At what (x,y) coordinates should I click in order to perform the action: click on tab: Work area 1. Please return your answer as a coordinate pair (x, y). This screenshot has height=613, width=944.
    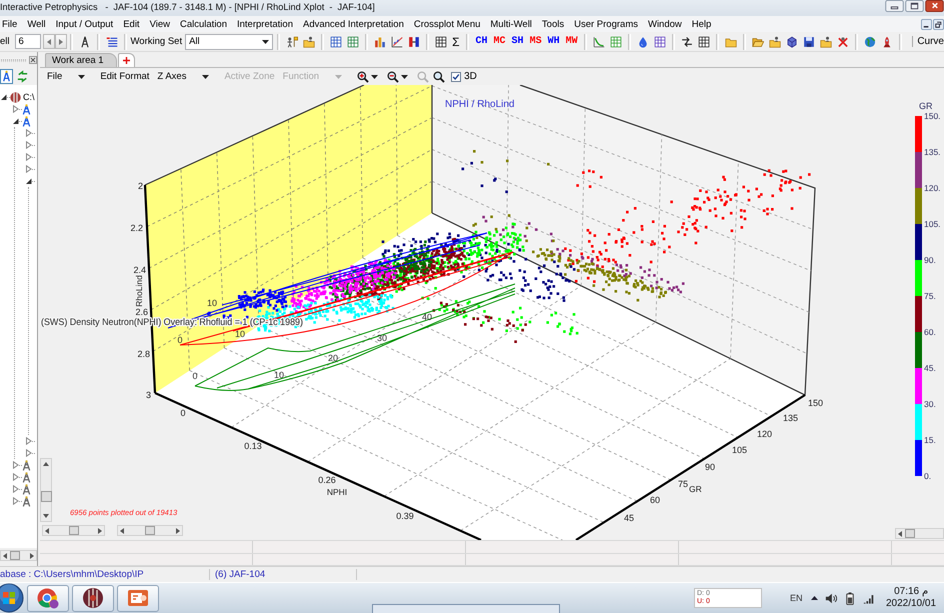
    Looking at the image, I should click on (81, 60).